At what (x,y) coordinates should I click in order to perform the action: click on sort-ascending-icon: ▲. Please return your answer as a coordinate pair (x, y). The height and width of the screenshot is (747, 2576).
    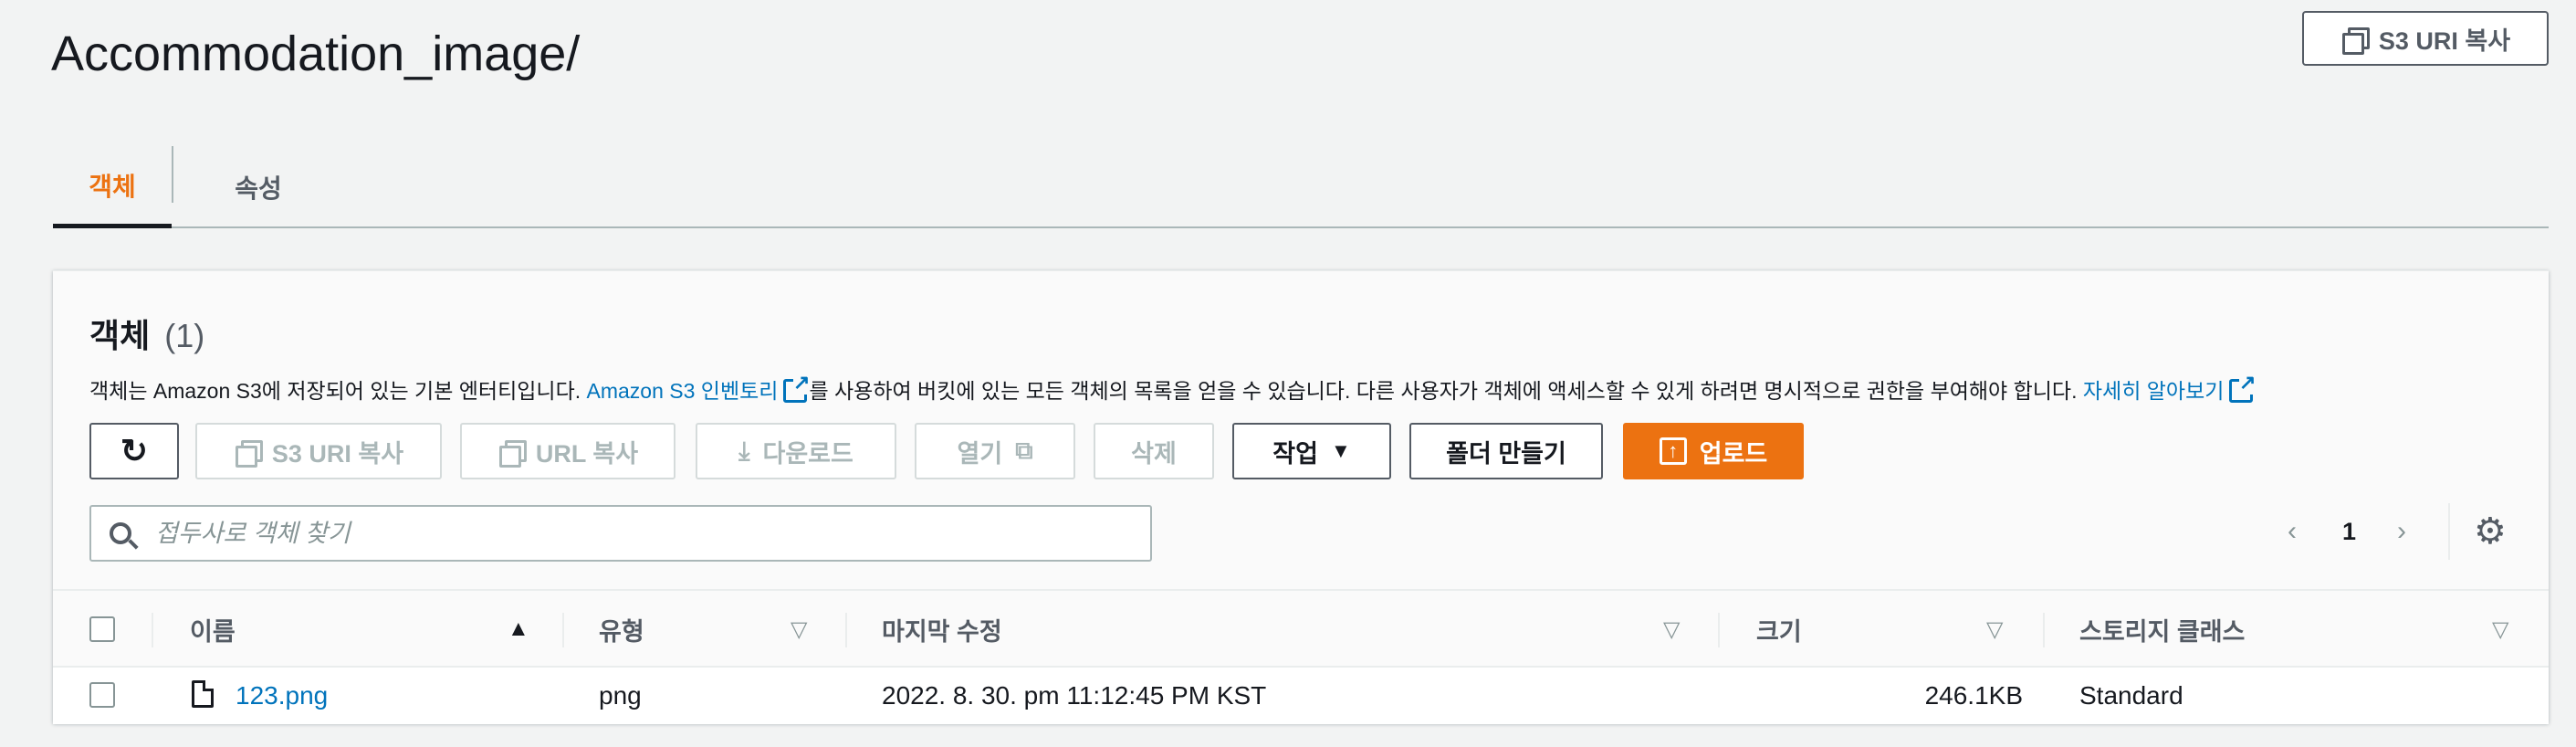
    Looking at the image, I should click on (519, 629).